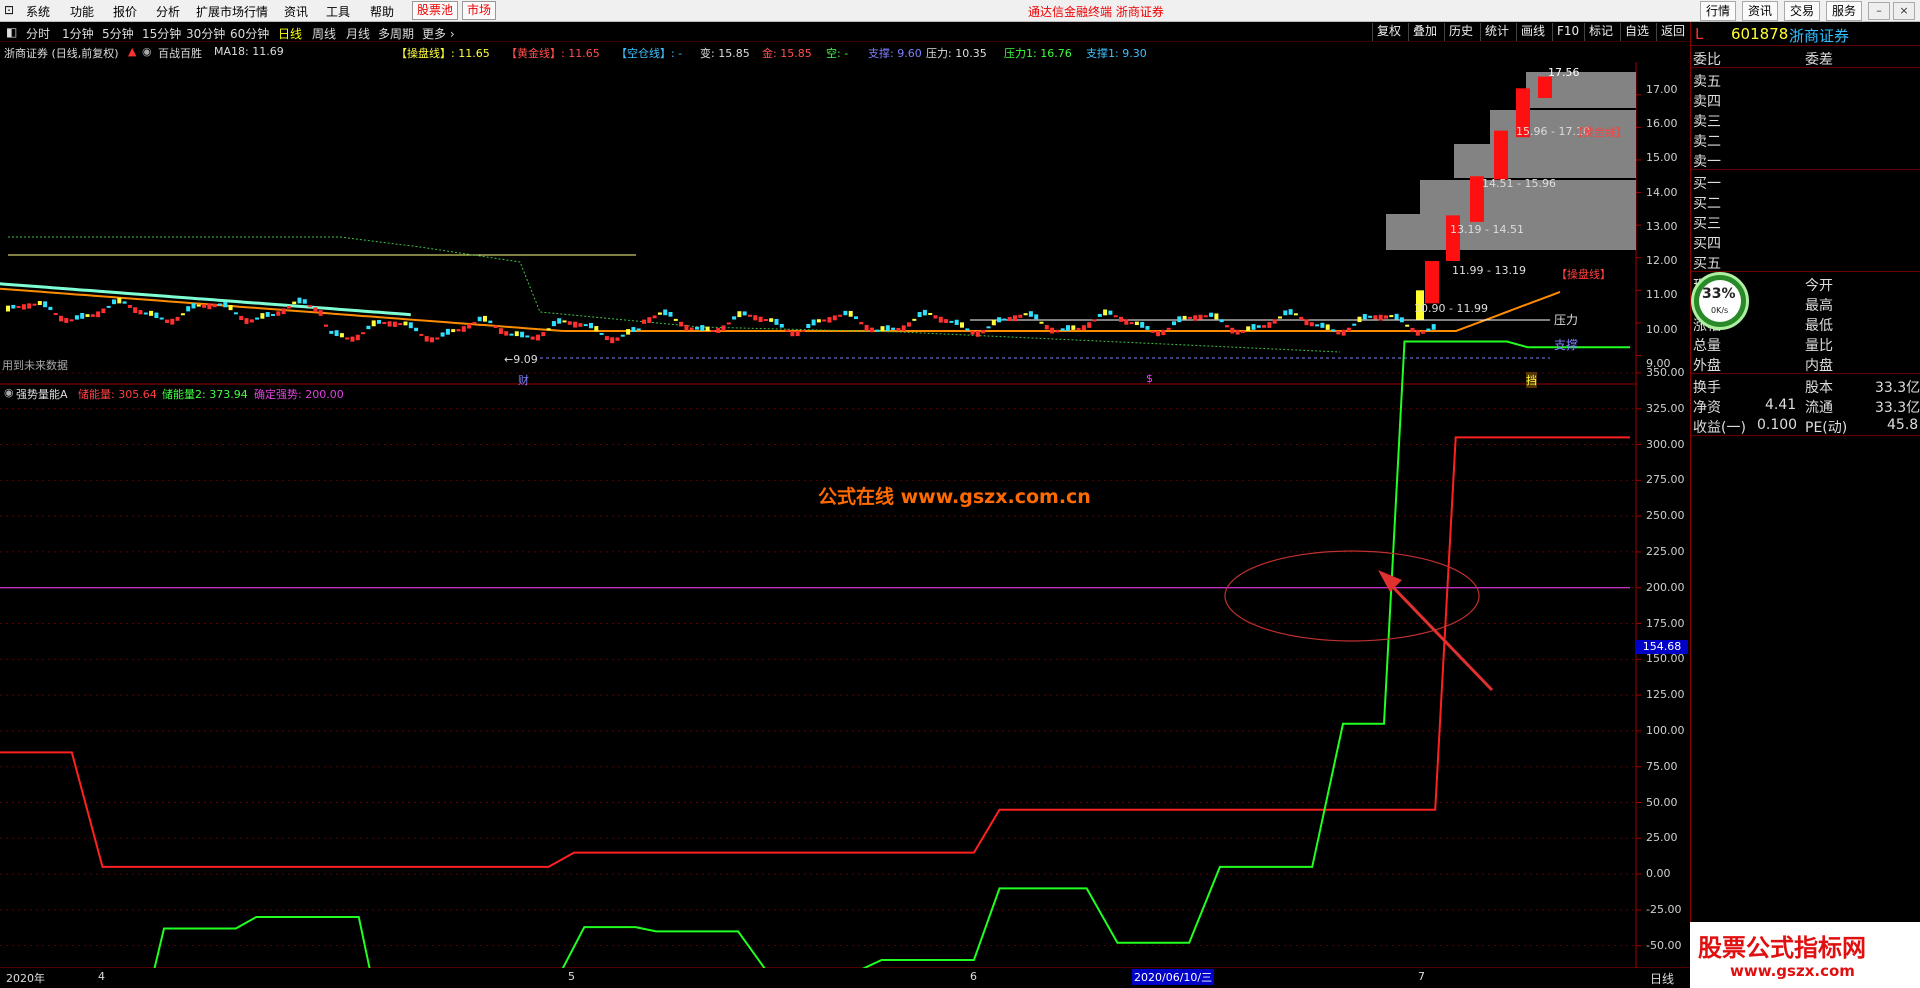  Describe the element at coordinates (1665, 372) in the screenshot. I see `indicator-tick-label: 350.00` at that location.